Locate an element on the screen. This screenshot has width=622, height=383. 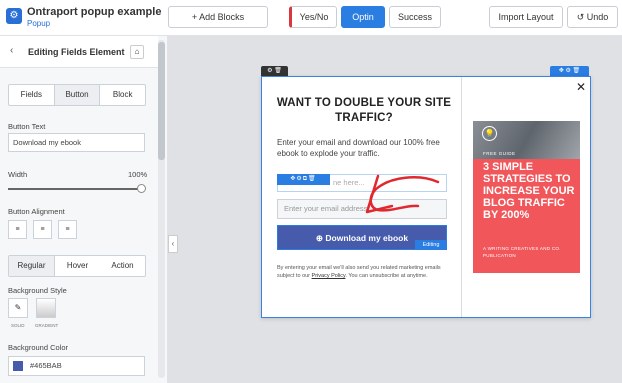
solid-caption: SOLID is located at coordinates (18, 325).